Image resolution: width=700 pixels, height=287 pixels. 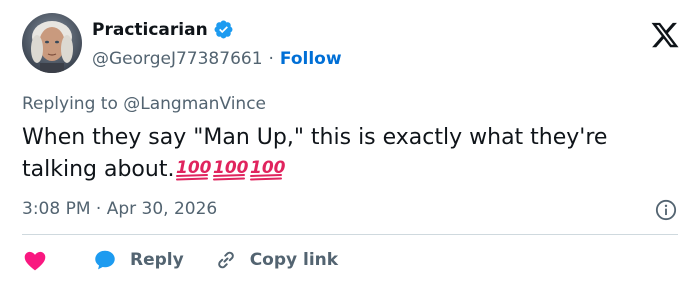 I want to click on copy-link-label: Copy link, so click(x=294, y=260).